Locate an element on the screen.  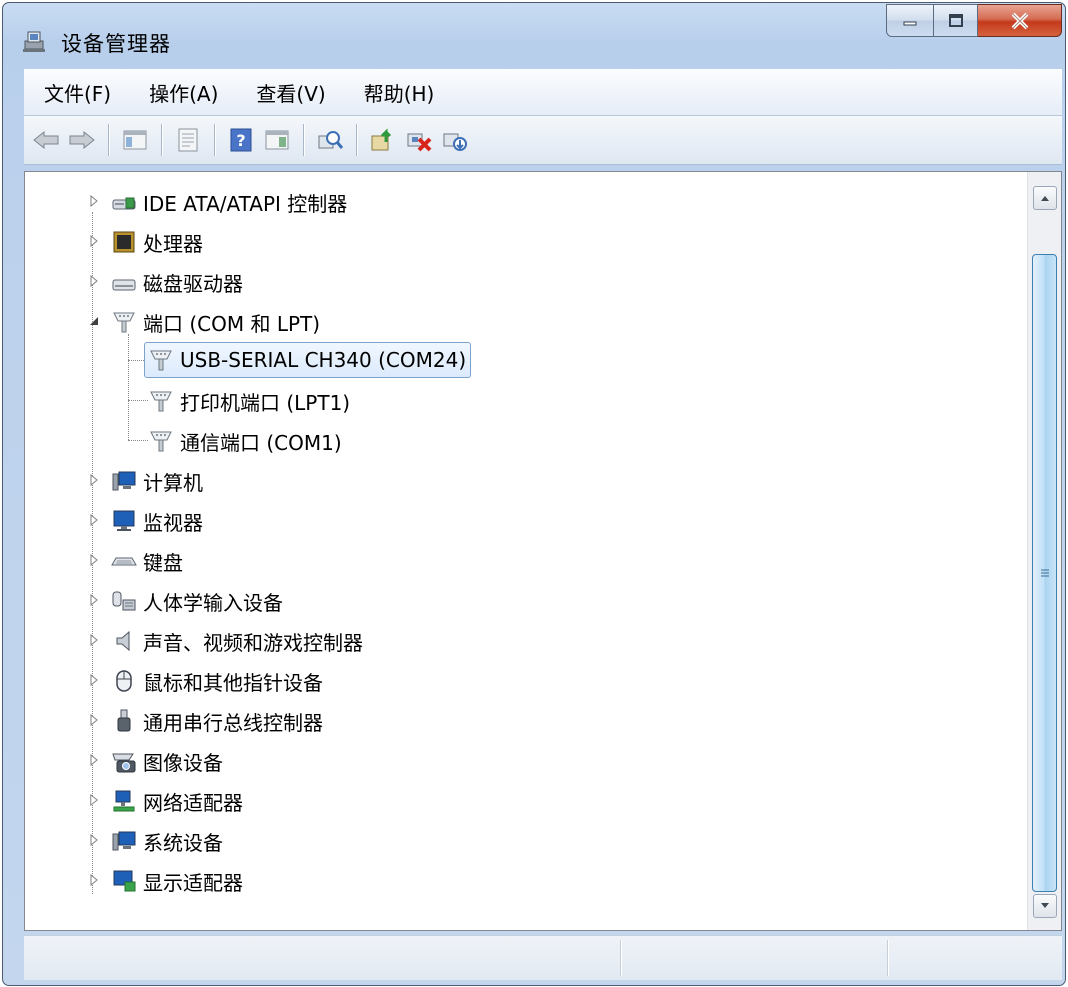
tree-item-communication-port: 通信端口 (COM1) is located at coordinates (245, 441).